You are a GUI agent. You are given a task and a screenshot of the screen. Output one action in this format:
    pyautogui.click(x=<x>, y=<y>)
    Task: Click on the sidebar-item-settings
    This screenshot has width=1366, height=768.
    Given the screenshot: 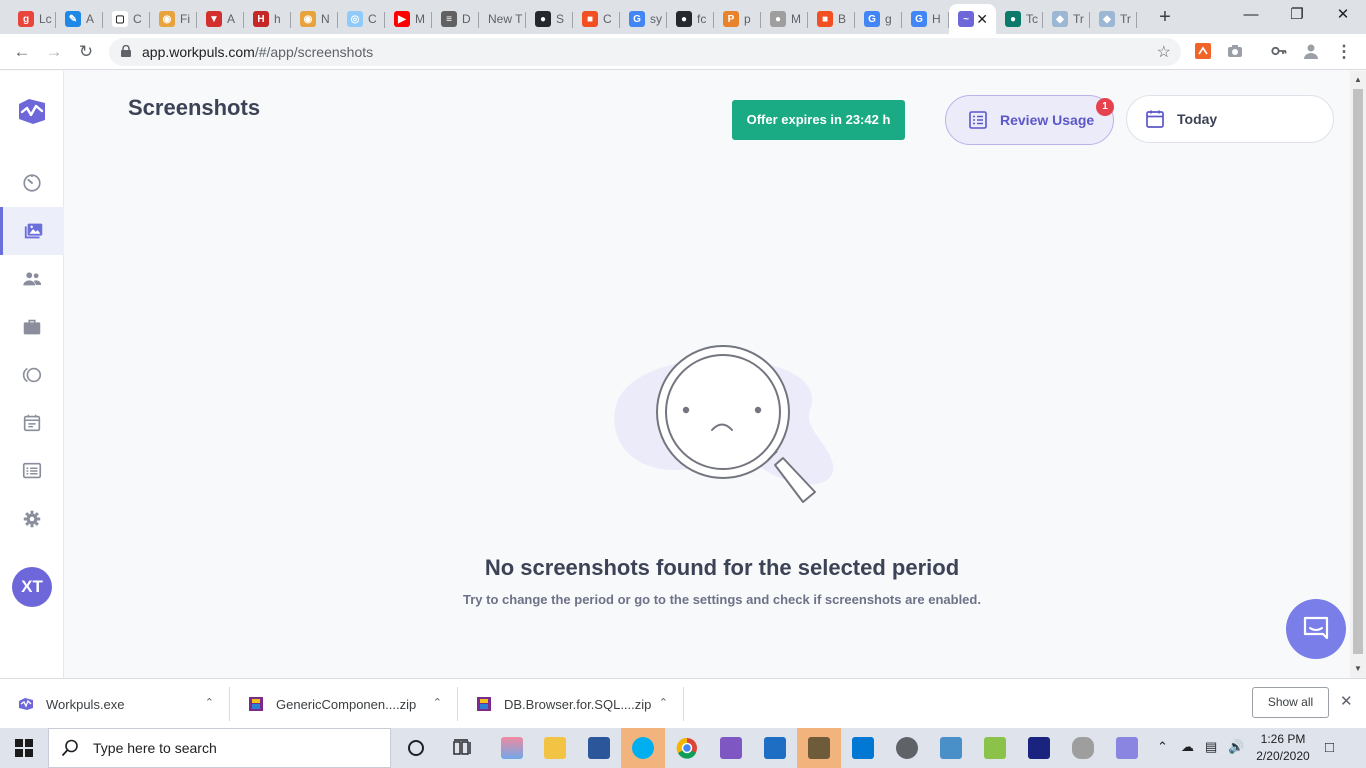 What is the action you would take?
    pyautogui.click(x=32, y=519)
    